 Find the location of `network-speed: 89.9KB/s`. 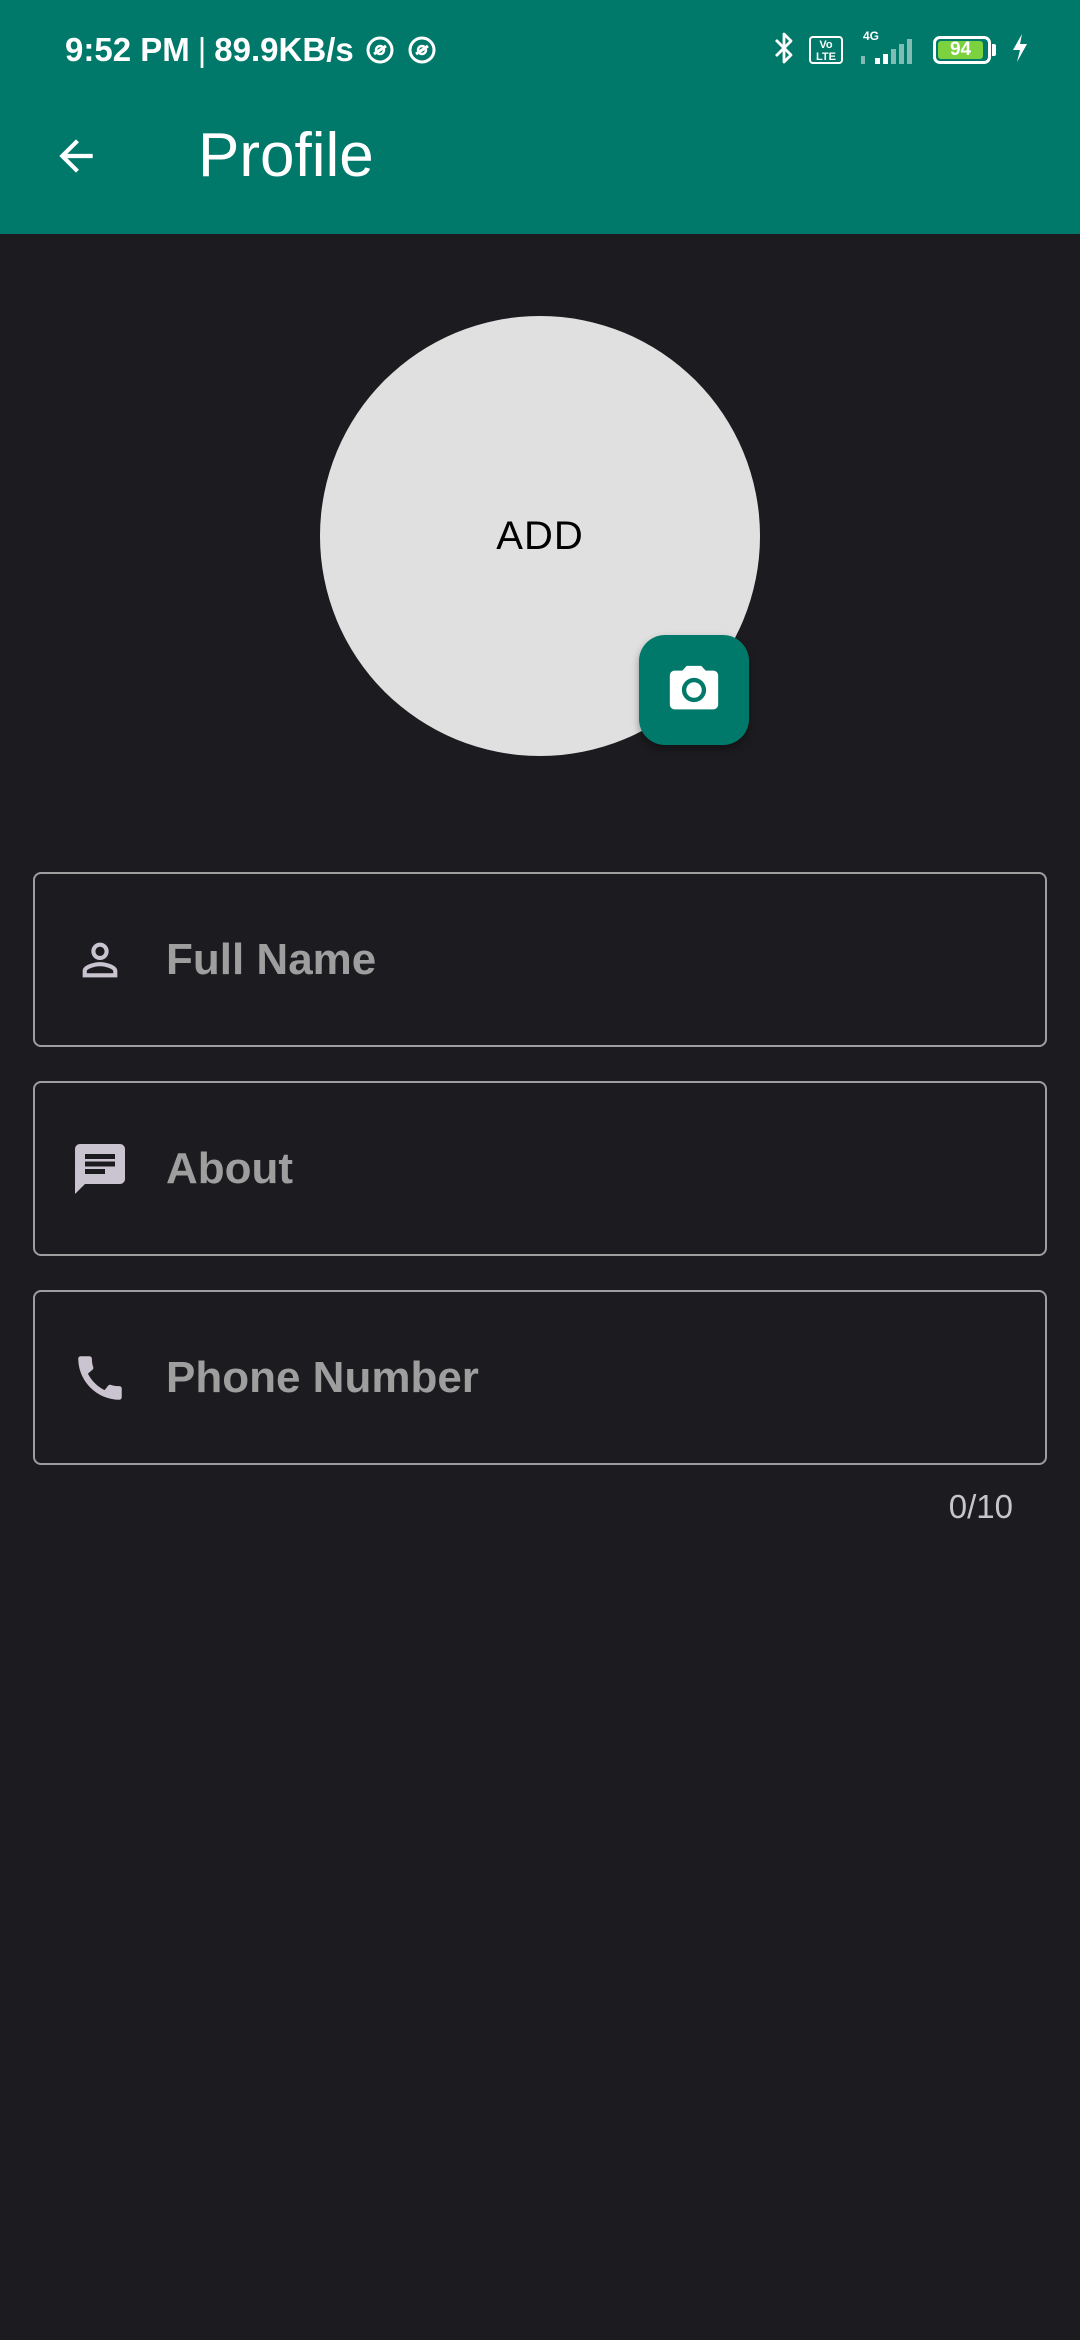

network-speed: 89.9KB/s is located at coordinates (284, 49).